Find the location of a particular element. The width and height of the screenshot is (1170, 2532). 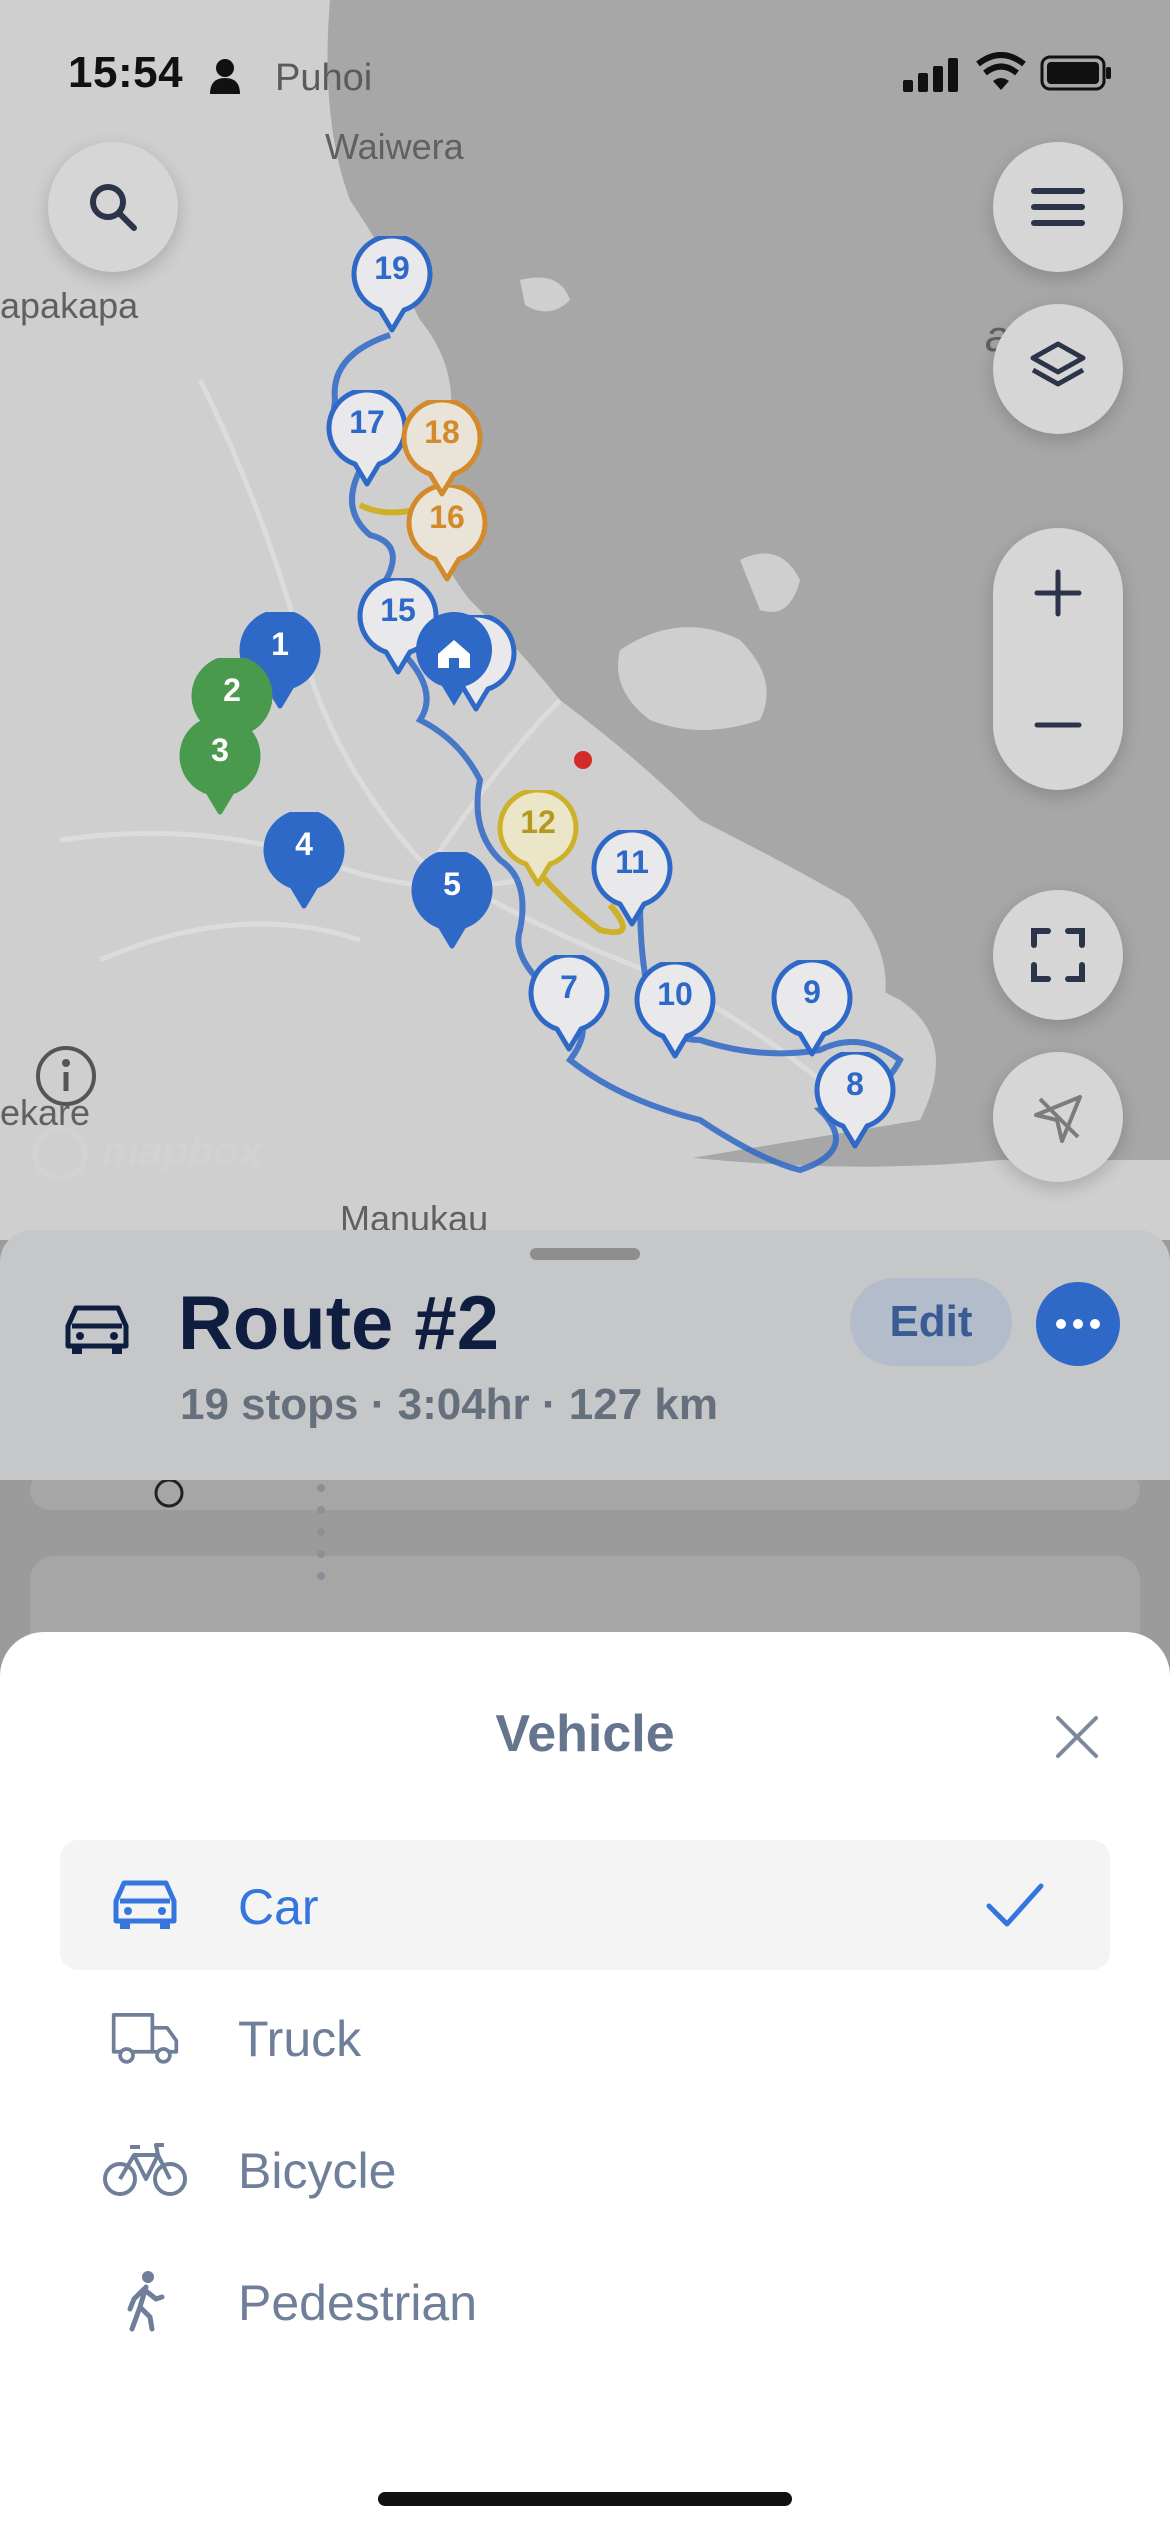

layers-button is located at coordinates (1058, 369).